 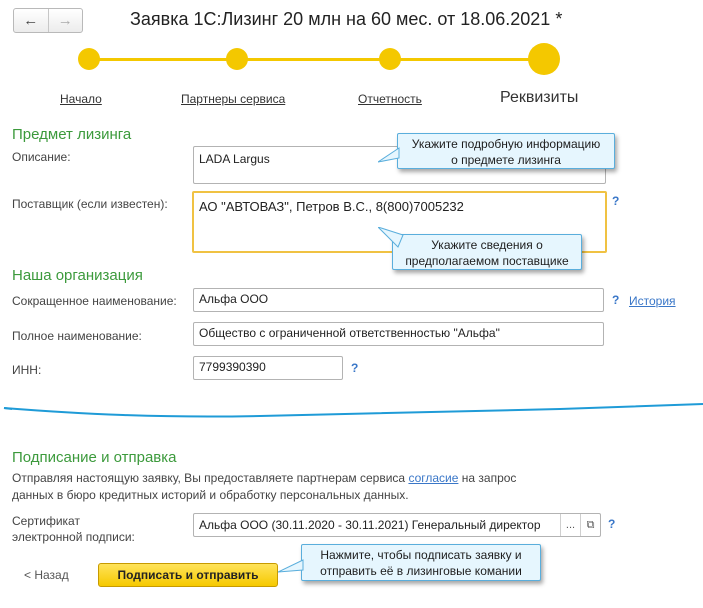 I want to click on step-dot-start, so click(x=89, y=59).